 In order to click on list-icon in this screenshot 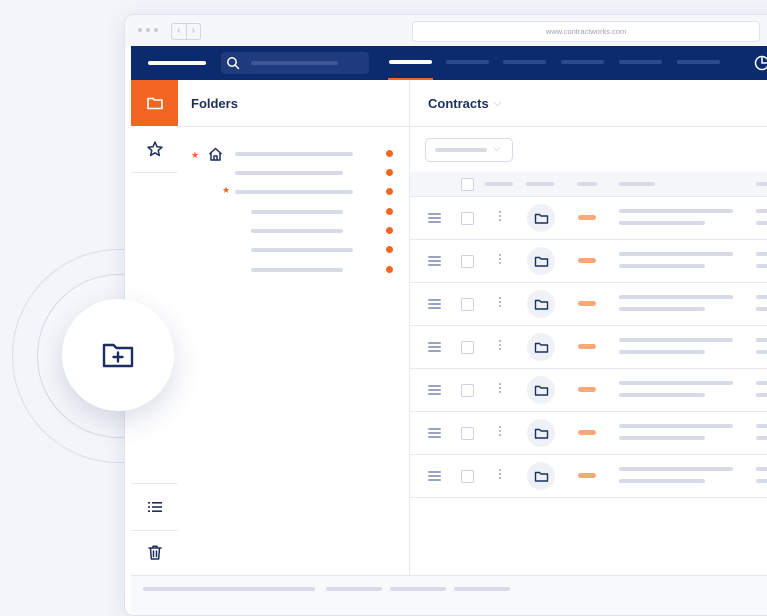, I will do `click(155, 507)`.